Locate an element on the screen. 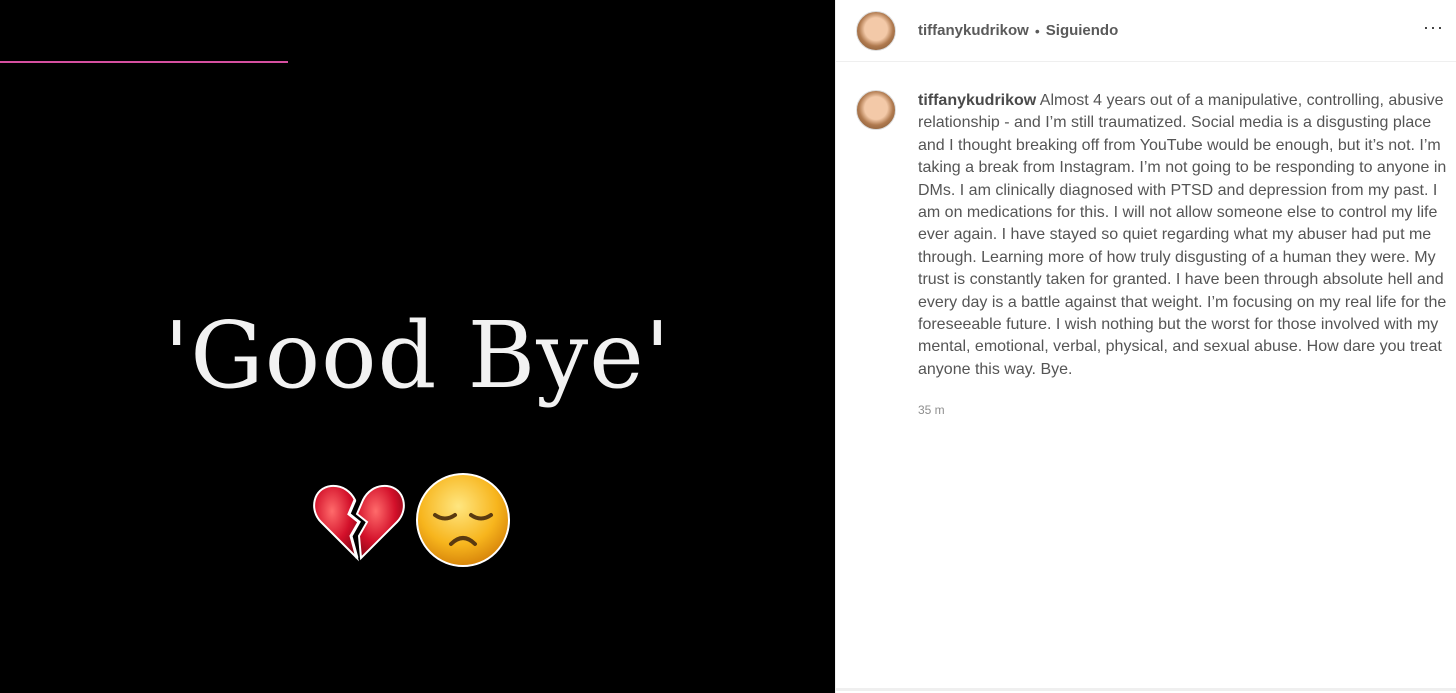 The height and width of the screenshot is (693, 1456). caption-avatar is located at coordinates (876, 110).